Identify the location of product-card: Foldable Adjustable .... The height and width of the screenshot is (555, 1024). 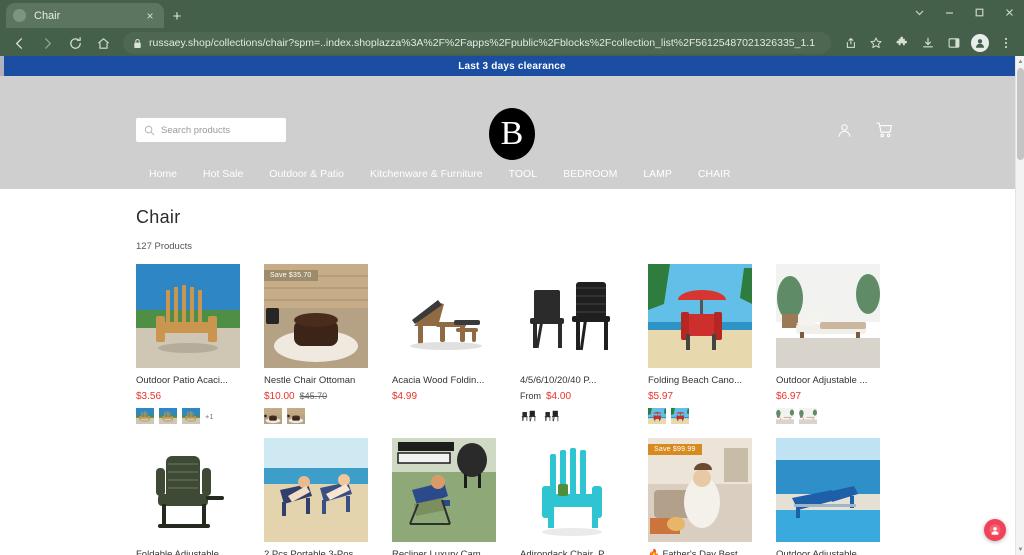
(188, 496).